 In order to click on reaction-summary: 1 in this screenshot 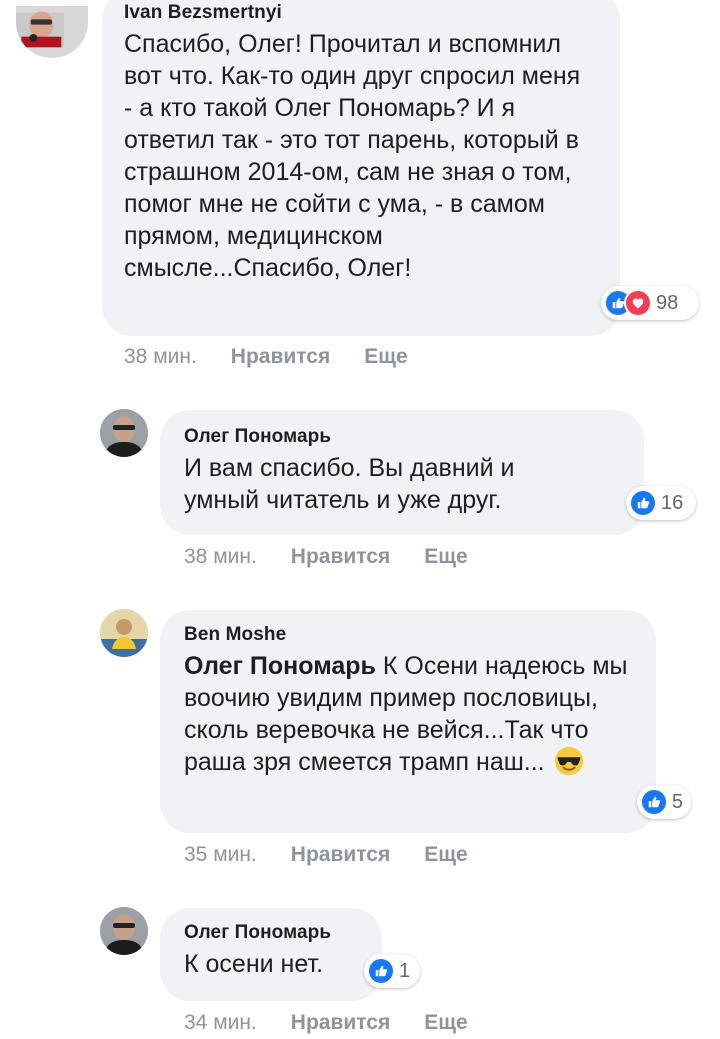, I will do `click(392, 971)`.